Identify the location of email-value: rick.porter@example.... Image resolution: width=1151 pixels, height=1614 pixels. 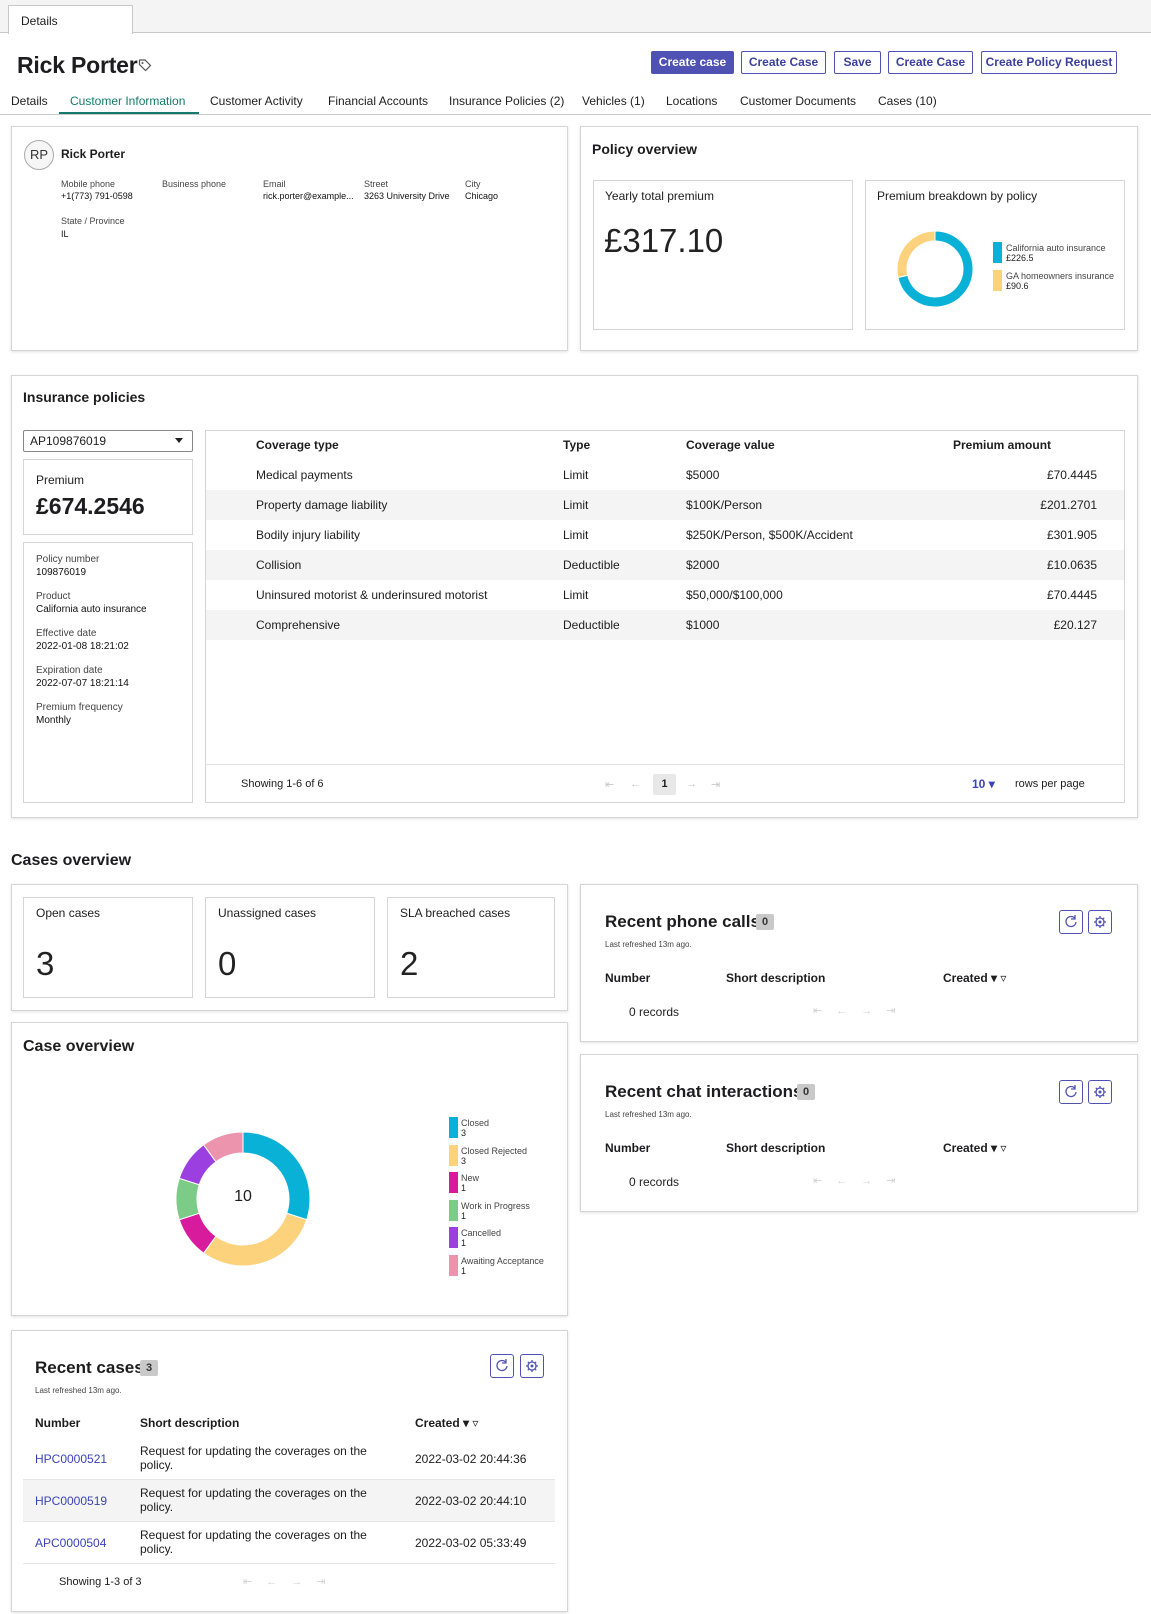
(308, 196).